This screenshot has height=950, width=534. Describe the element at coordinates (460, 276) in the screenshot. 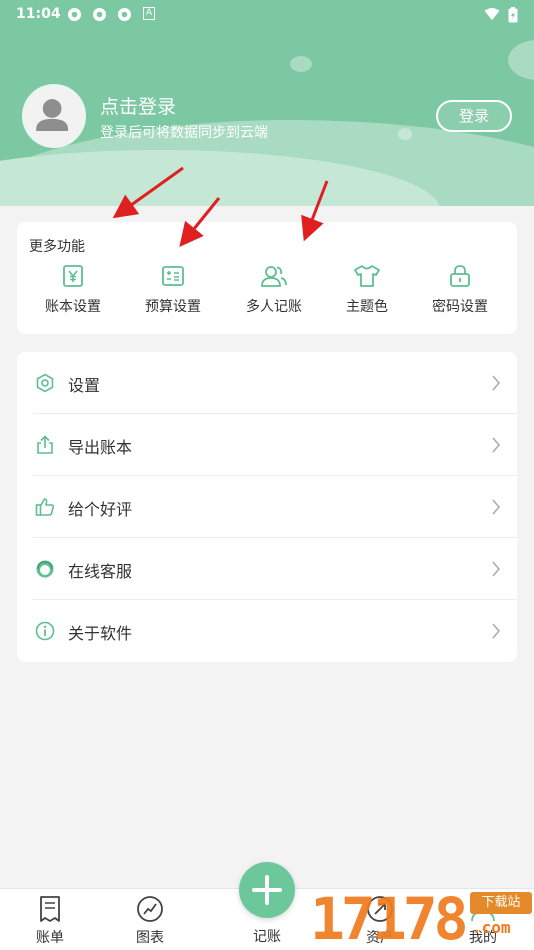

I see `lock-icon` at that location.